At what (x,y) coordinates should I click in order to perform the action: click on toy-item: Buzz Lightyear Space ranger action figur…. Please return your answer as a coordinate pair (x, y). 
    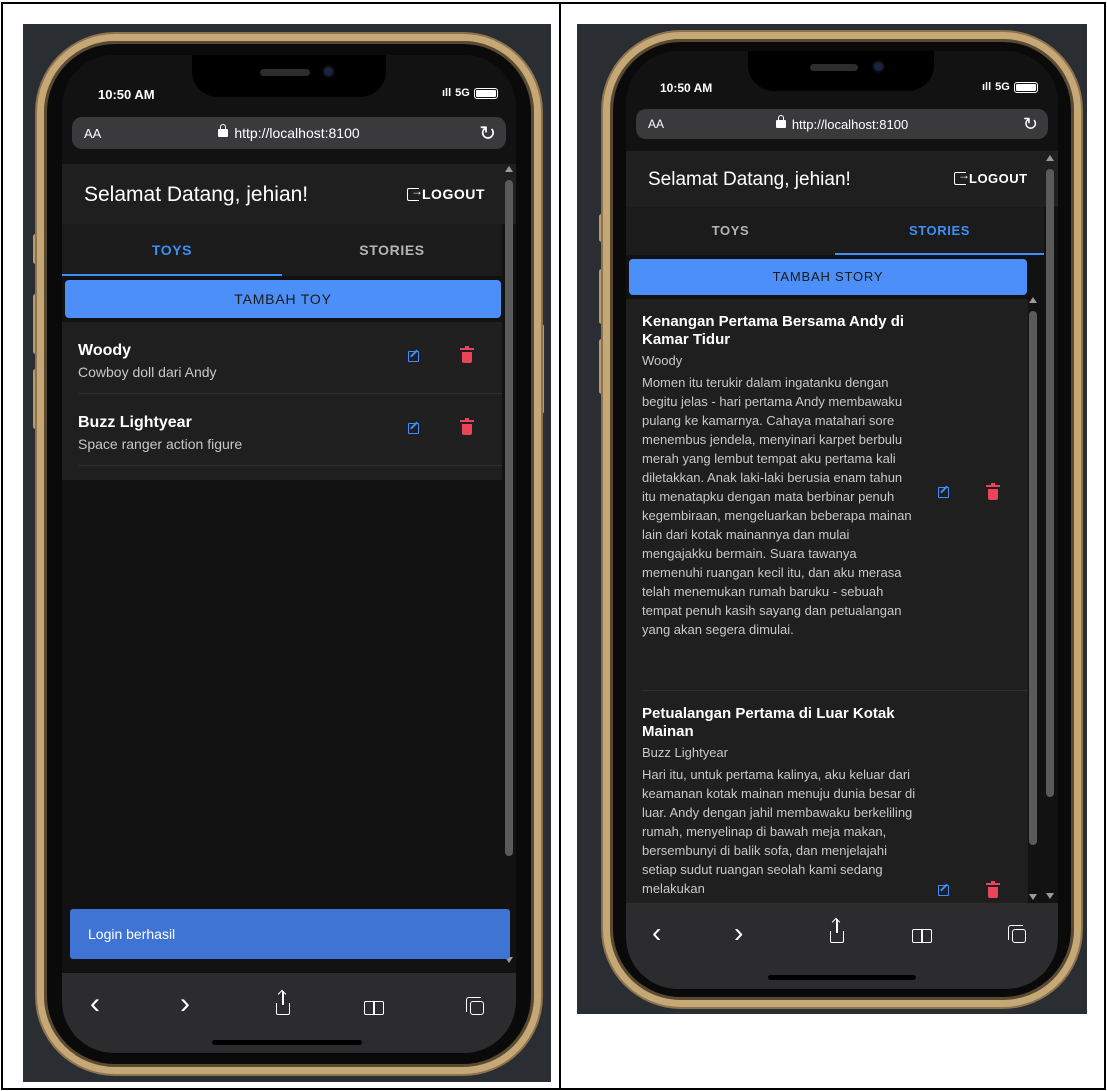
    Looking at the image, I should click on (290, 430).